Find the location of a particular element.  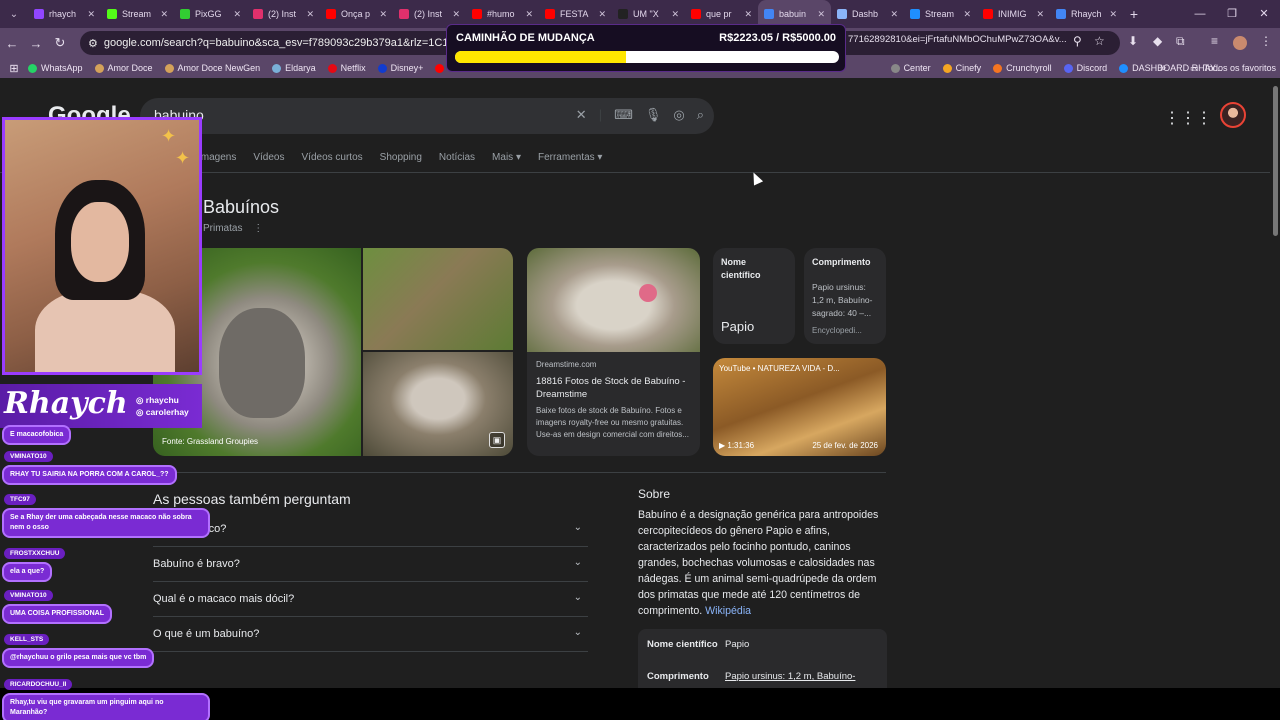

search-tab: Notícias is located at coordinates (457, 157).